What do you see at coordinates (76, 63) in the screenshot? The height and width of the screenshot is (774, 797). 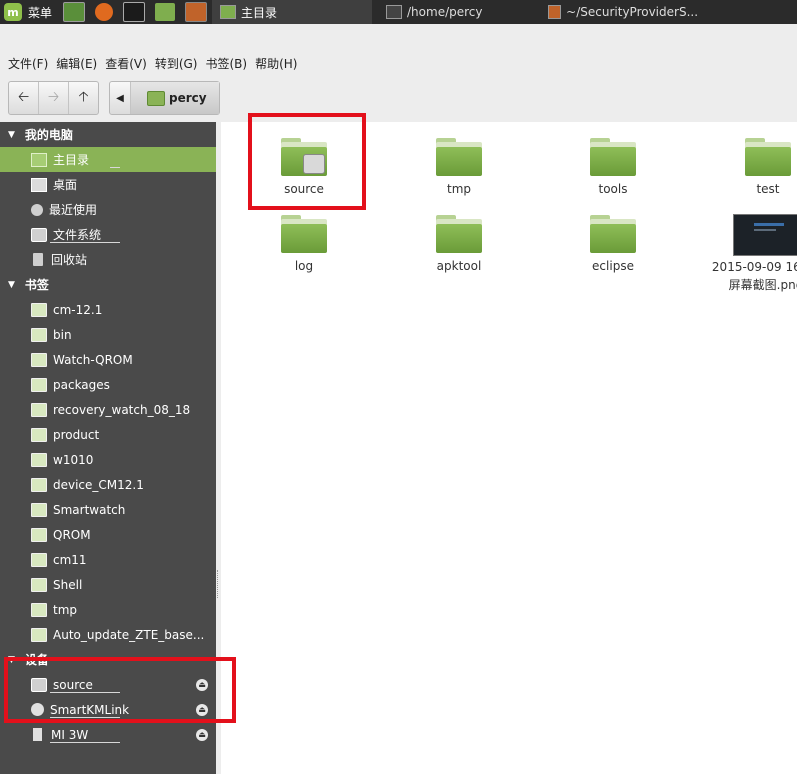 I see `menu-edit: 编辑(E)` at bounding box center [76, 63].